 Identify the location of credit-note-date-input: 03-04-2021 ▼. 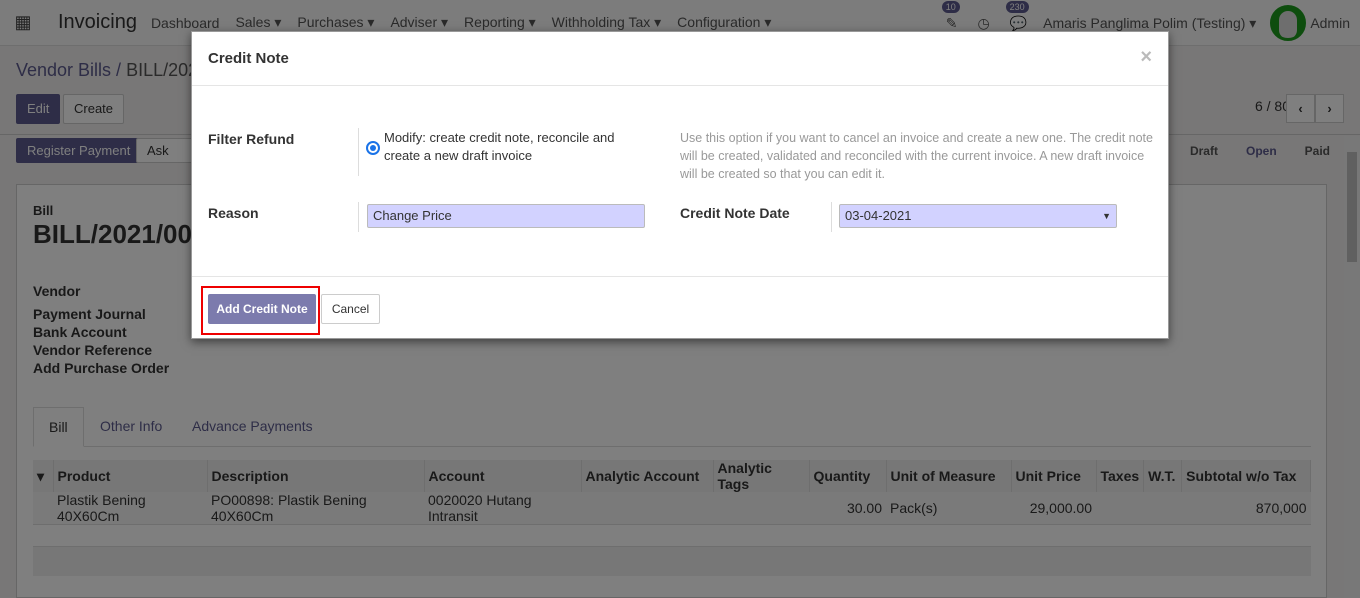
(978, 216).